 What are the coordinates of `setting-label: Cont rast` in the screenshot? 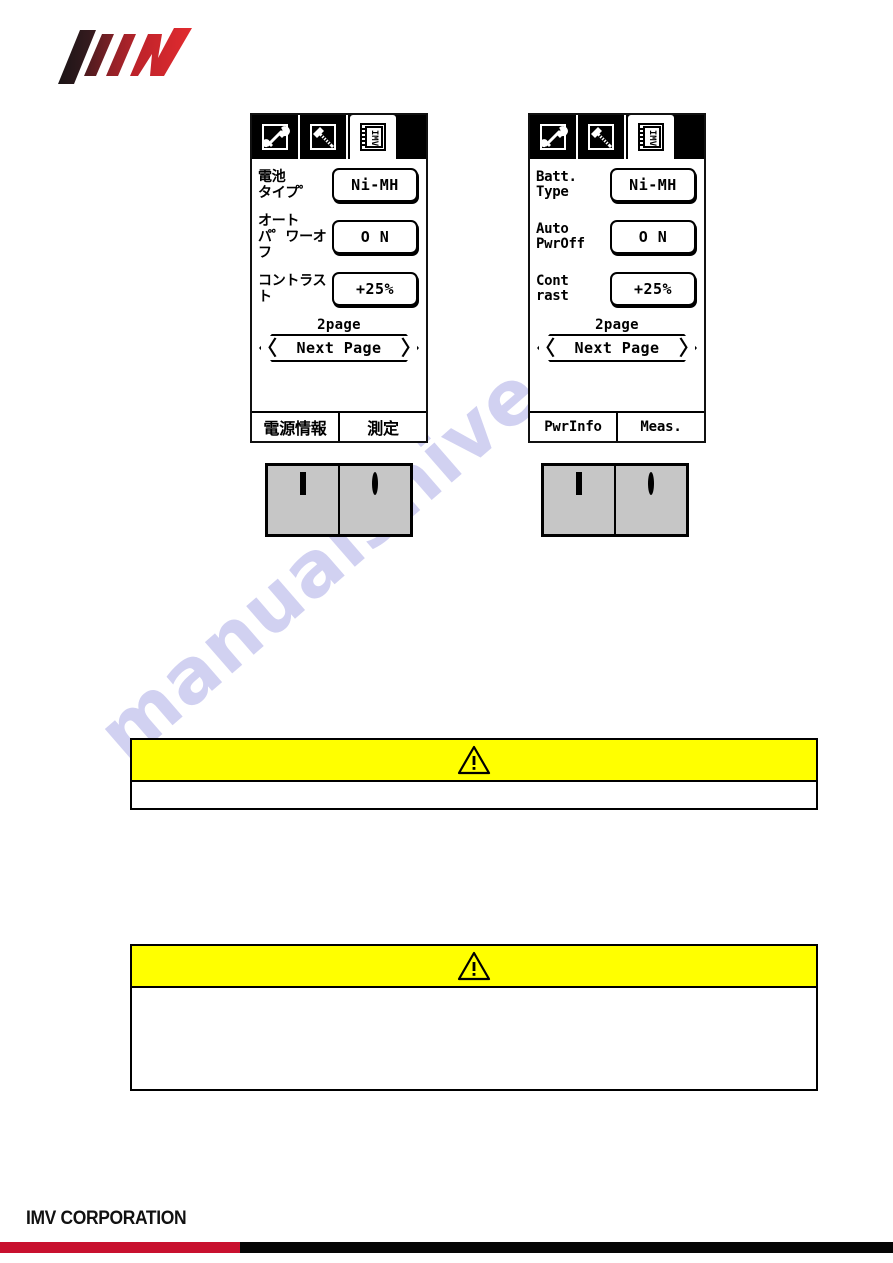 It's located at (552, 288).